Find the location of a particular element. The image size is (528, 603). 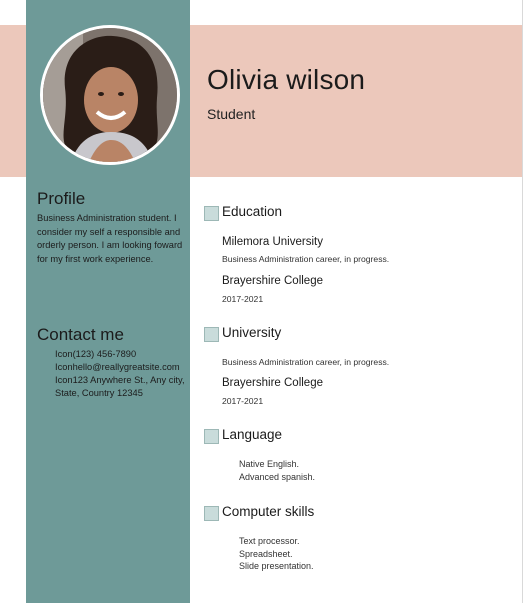

portrait-photo is located at coordinates (110, 95).